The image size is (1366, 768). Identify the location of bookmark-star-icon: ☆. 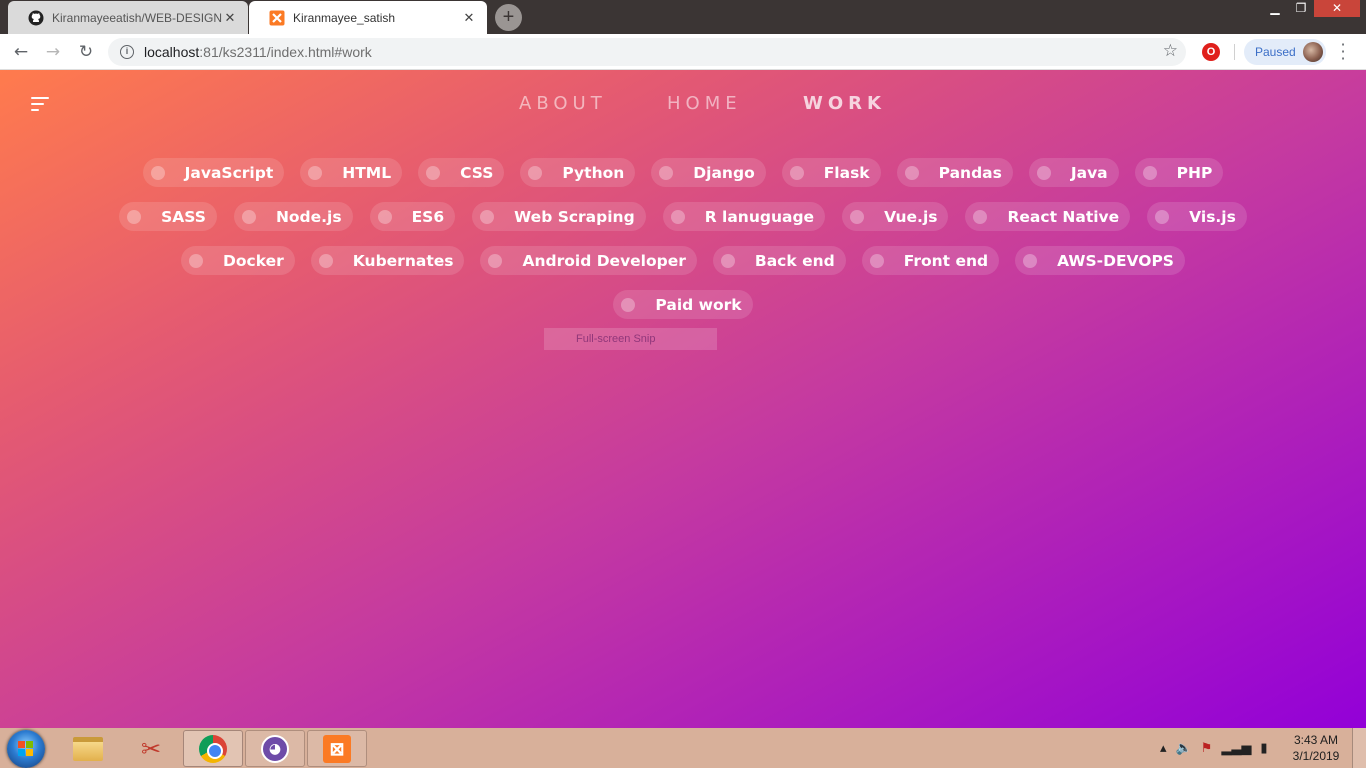
(1170, 51).